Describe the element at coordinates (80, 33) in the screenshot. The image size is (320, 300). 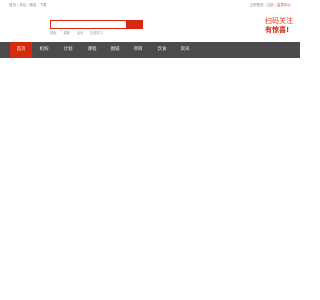
I see `hot-word: 活动` at that location.